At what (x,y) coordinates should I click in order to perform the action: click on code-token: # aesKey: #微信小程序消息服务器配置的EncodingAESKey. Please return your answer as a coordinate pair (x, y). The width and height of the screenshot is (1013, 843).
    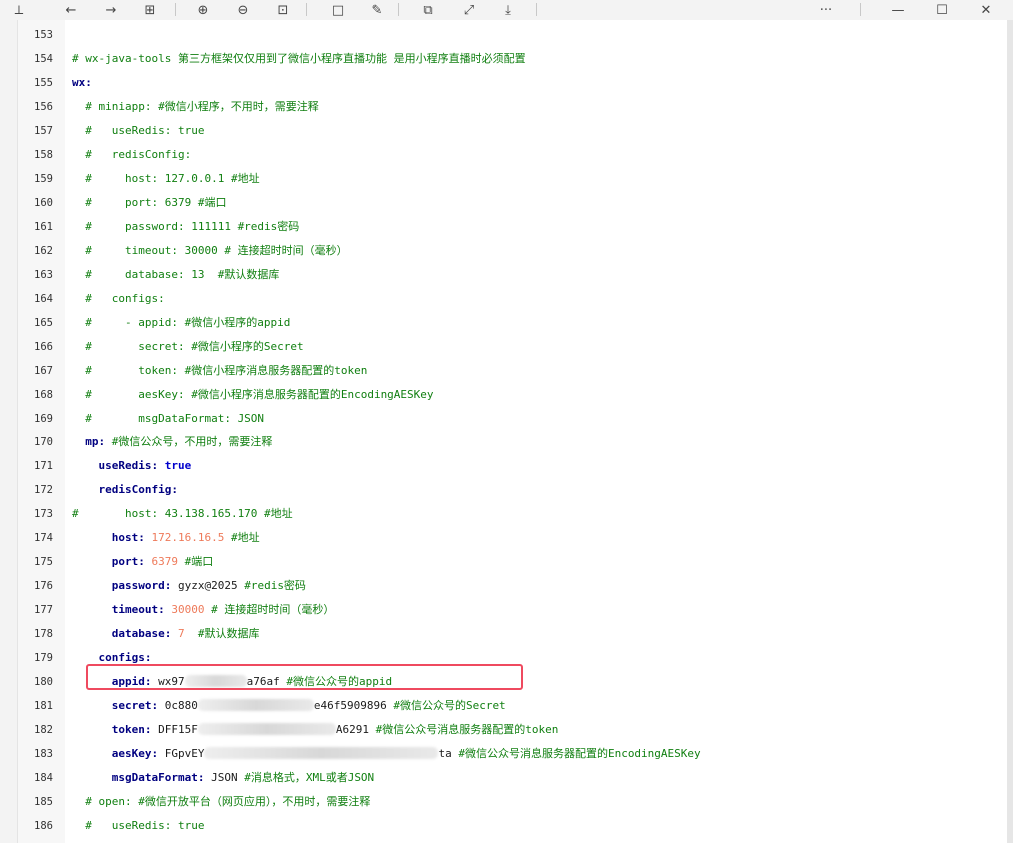
    Looking at the image, I should click on (253, 394).